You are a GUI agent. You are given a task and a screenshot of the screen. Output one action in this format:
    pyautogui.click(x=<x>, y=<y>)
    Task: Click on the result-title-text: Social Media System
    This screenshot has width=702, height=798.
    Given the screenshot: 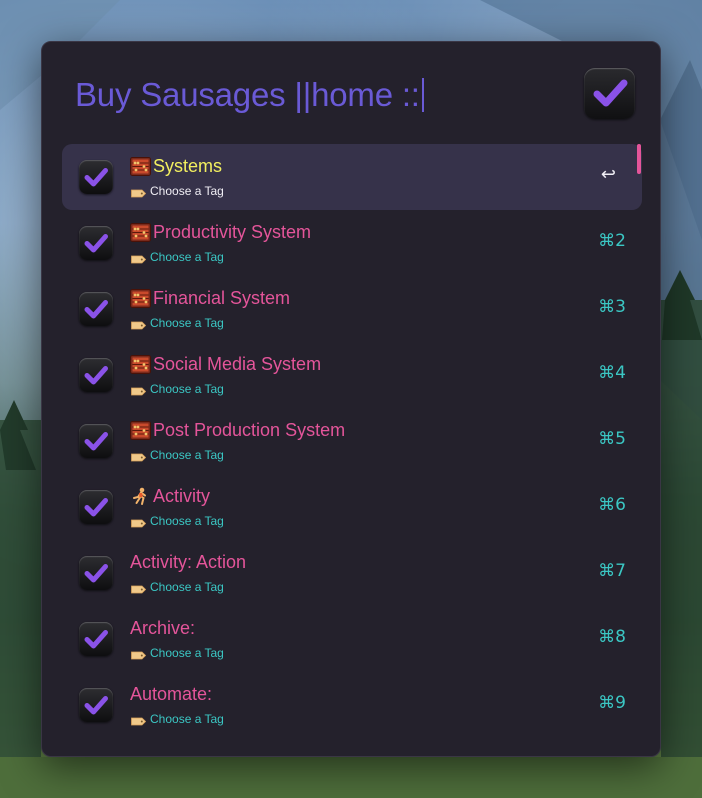 What is the action you would take?
    pyautogui.click(x=237, y=364)
    